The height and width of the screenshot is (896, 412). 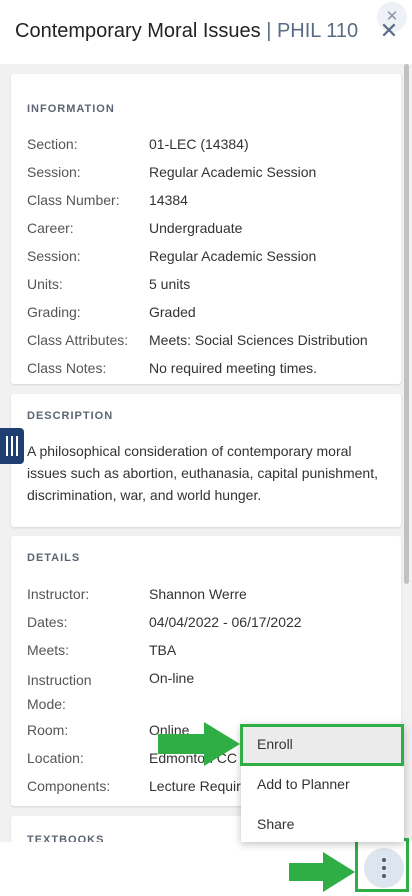 I want to click on detail-label: Location:, so click(x=55, y=758).